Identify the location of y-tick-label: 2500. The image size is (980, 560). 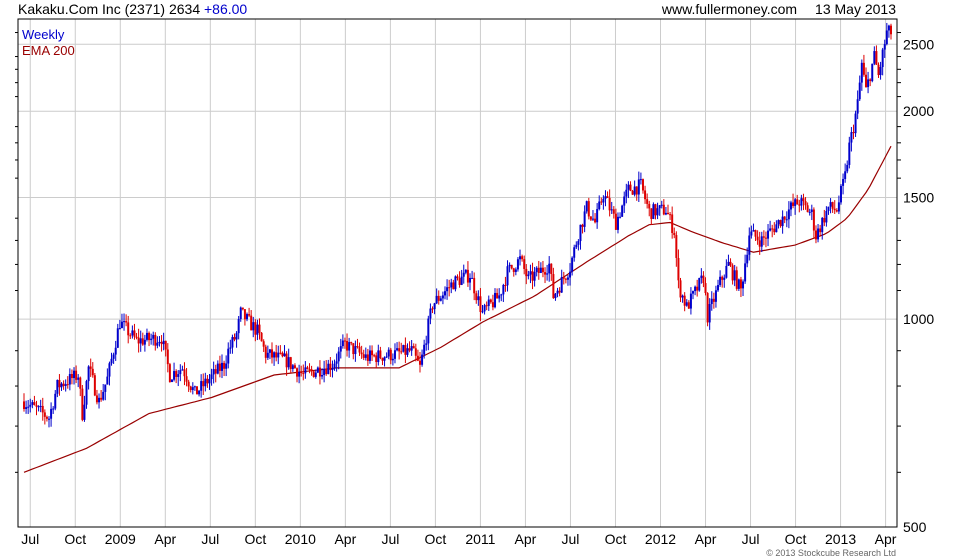
(918, 44).